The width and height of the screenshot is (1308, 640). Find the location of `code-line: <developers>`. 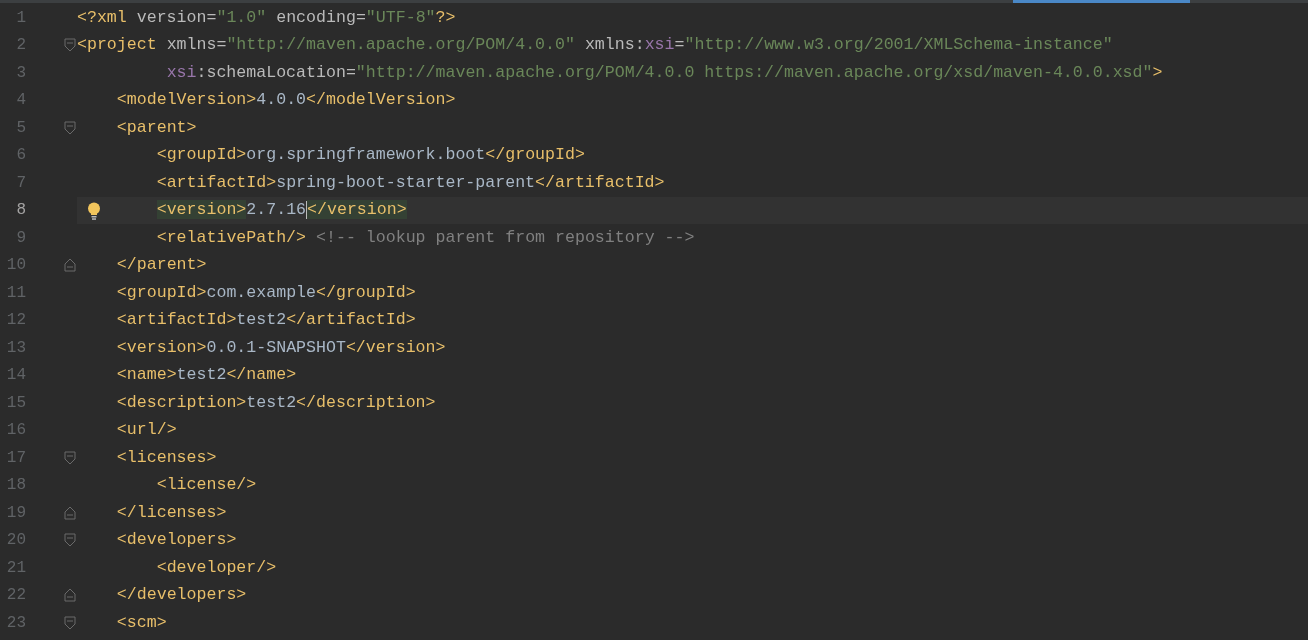

code-line: <developers> is located at coordinates (176, 540).